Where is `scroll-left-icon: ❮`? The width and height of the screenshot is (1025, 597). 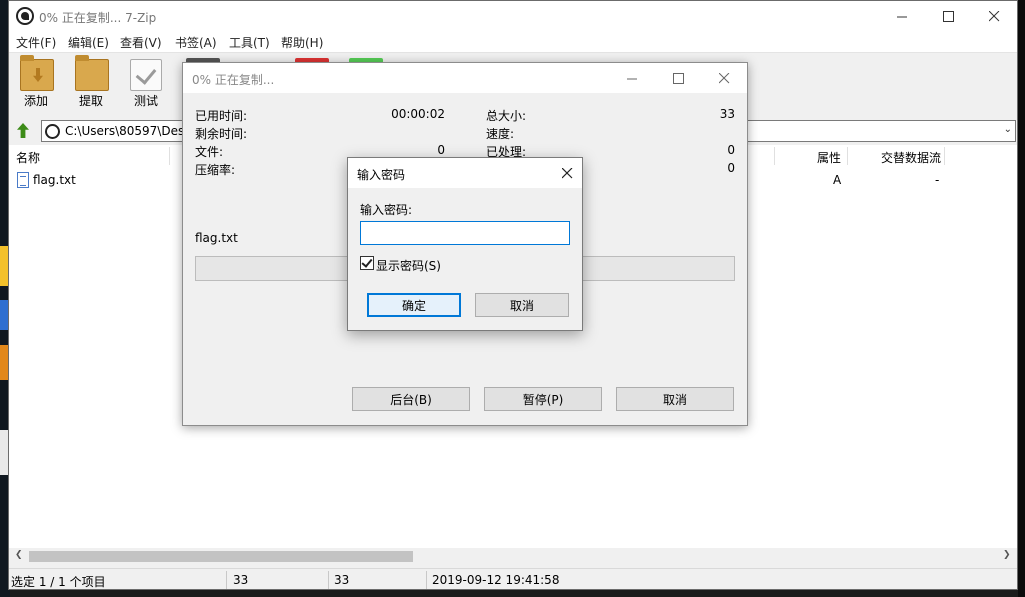
scroll-left-icon: ❮ is located at coordinates (19, 555).